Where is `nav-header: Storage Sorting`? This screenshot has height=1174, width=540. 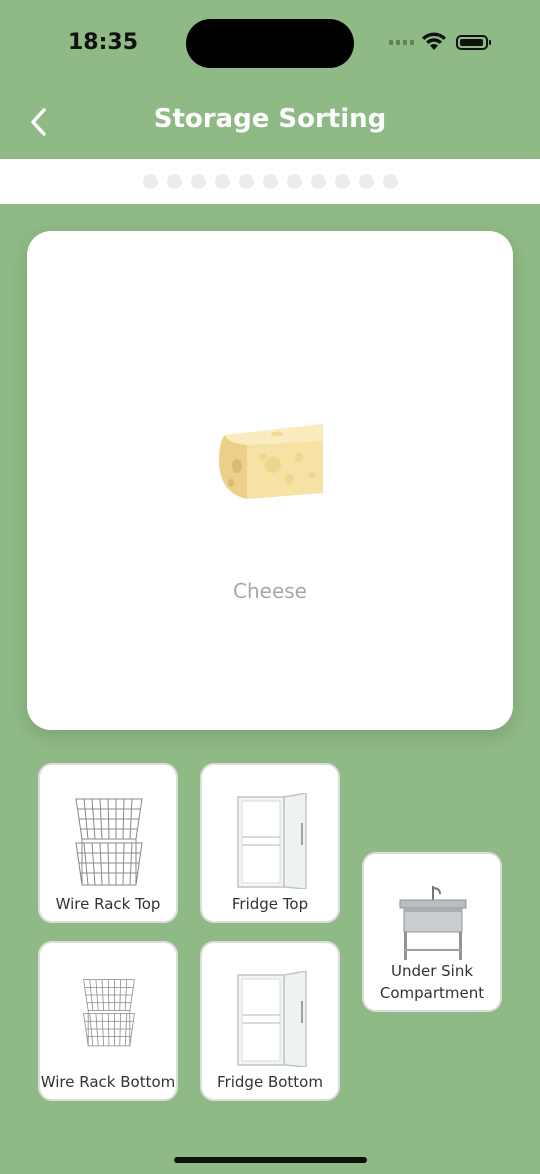 nav-header: Storage Sorting is located at coordinates (270, 124).